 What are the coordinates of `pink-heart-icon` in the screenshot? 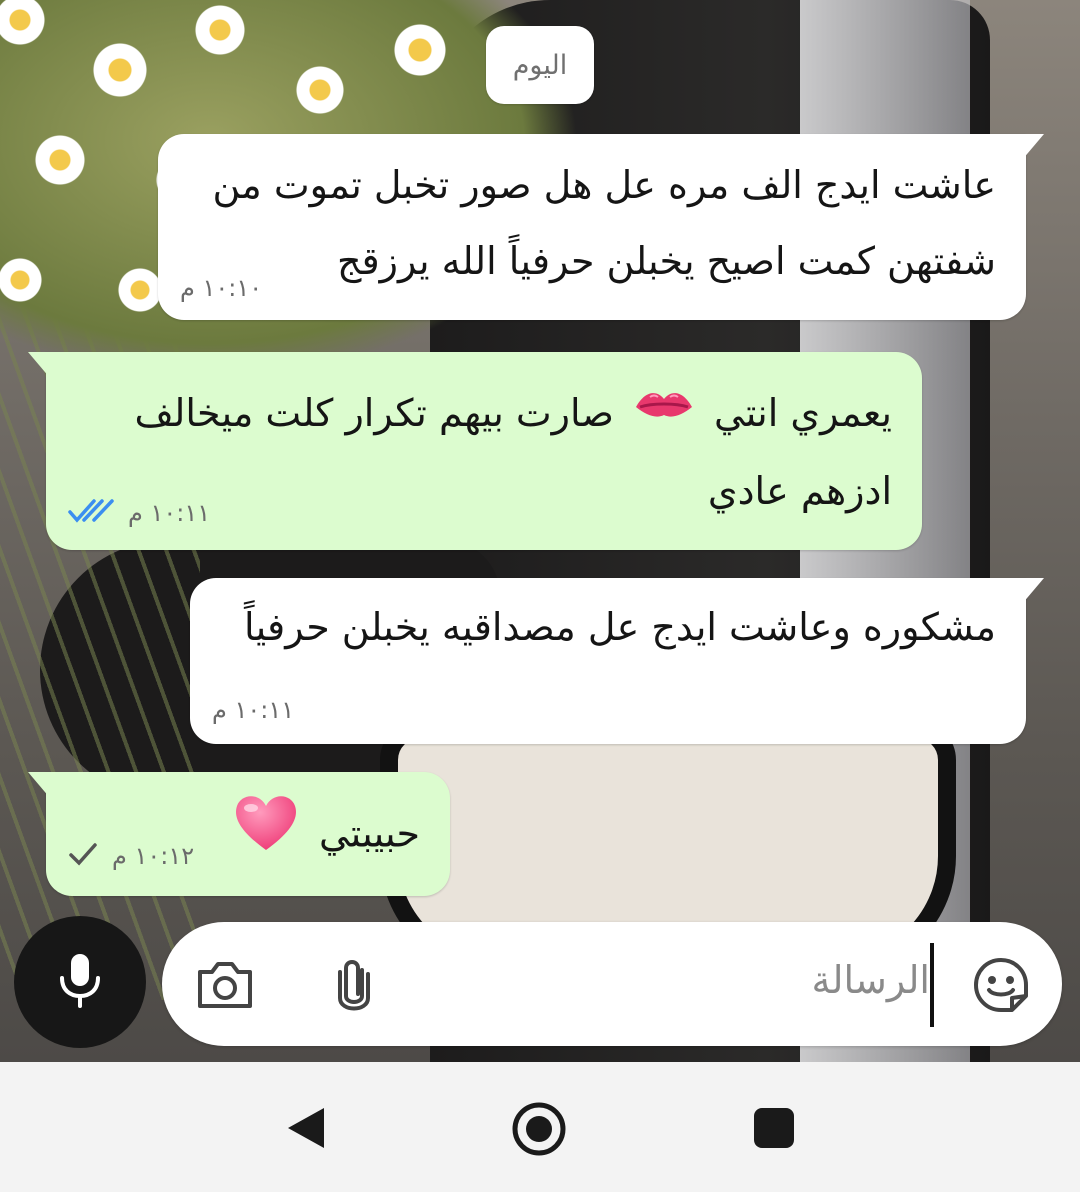 It's located at (266, 836).